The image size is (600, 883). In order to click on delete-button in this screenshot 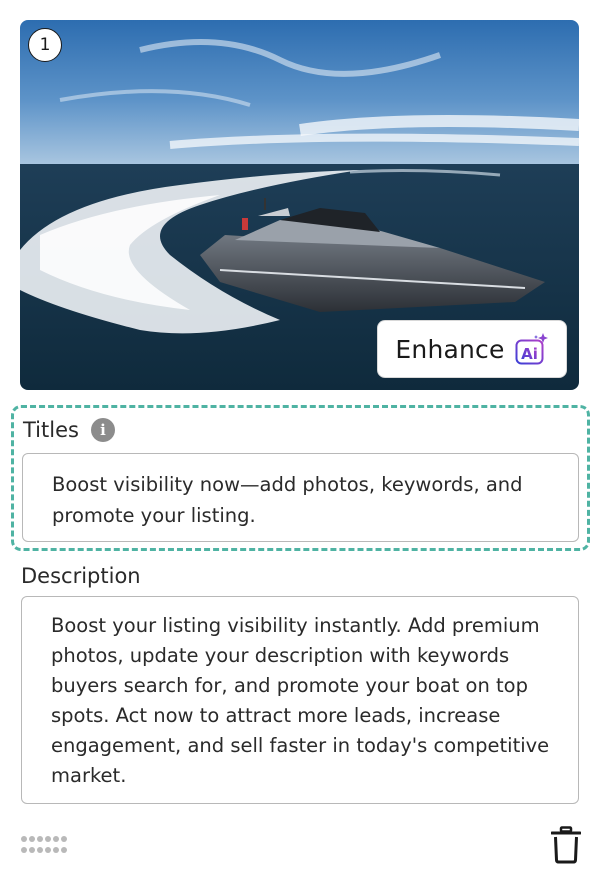, I will do `click(566, 845)`.